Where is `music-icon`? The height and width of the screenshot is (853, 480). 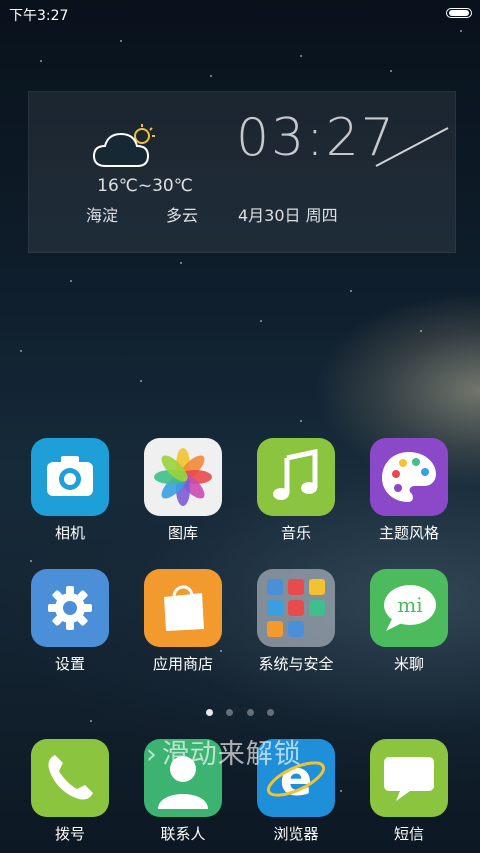 music-icon is located at coordinates (296, 477).